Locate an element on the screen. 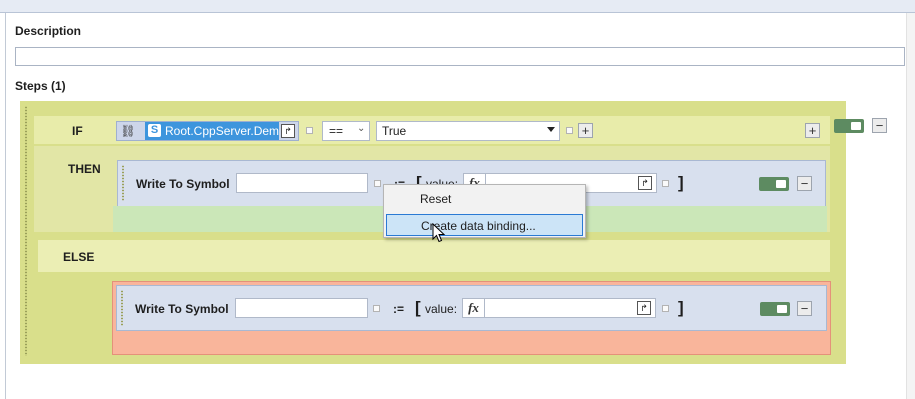  then-step-remove-button: − is located at coordinates (804, 183).